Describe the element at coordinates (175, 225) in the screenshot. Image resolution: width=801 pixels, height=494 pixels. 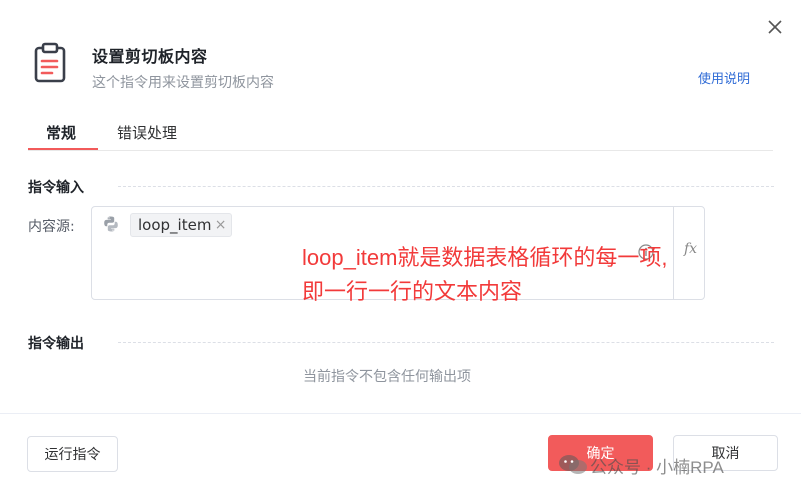
I see `variable-tag-label: loop_item` at that location.